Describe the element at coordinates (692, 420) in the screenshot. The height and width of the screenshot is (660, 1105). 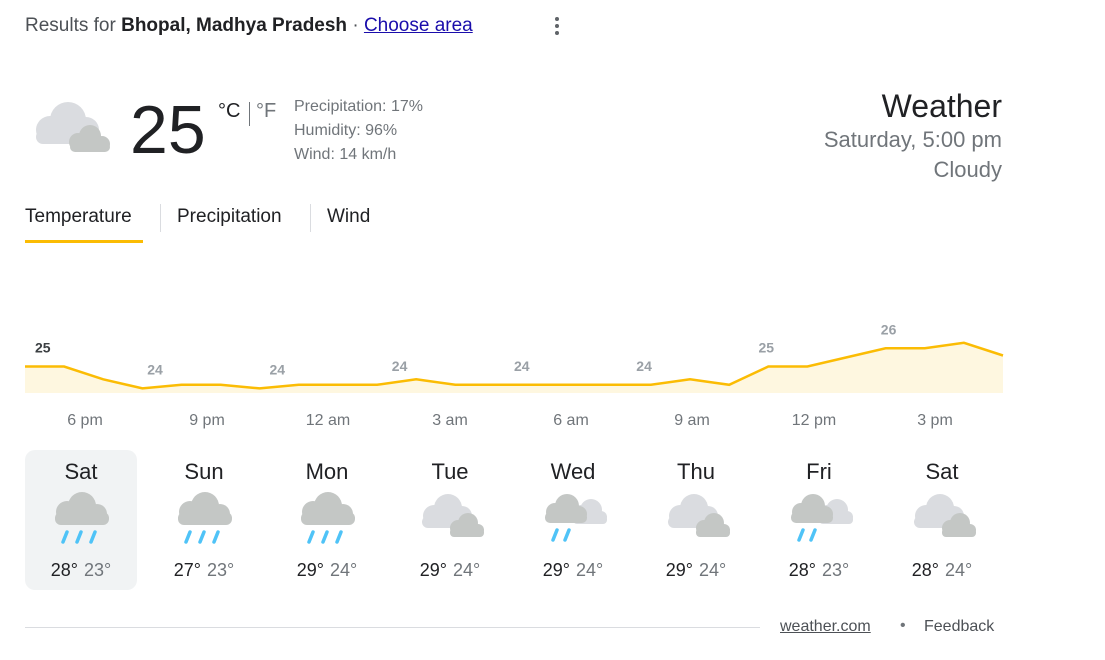
I see `time-label: 9 am` at that location.